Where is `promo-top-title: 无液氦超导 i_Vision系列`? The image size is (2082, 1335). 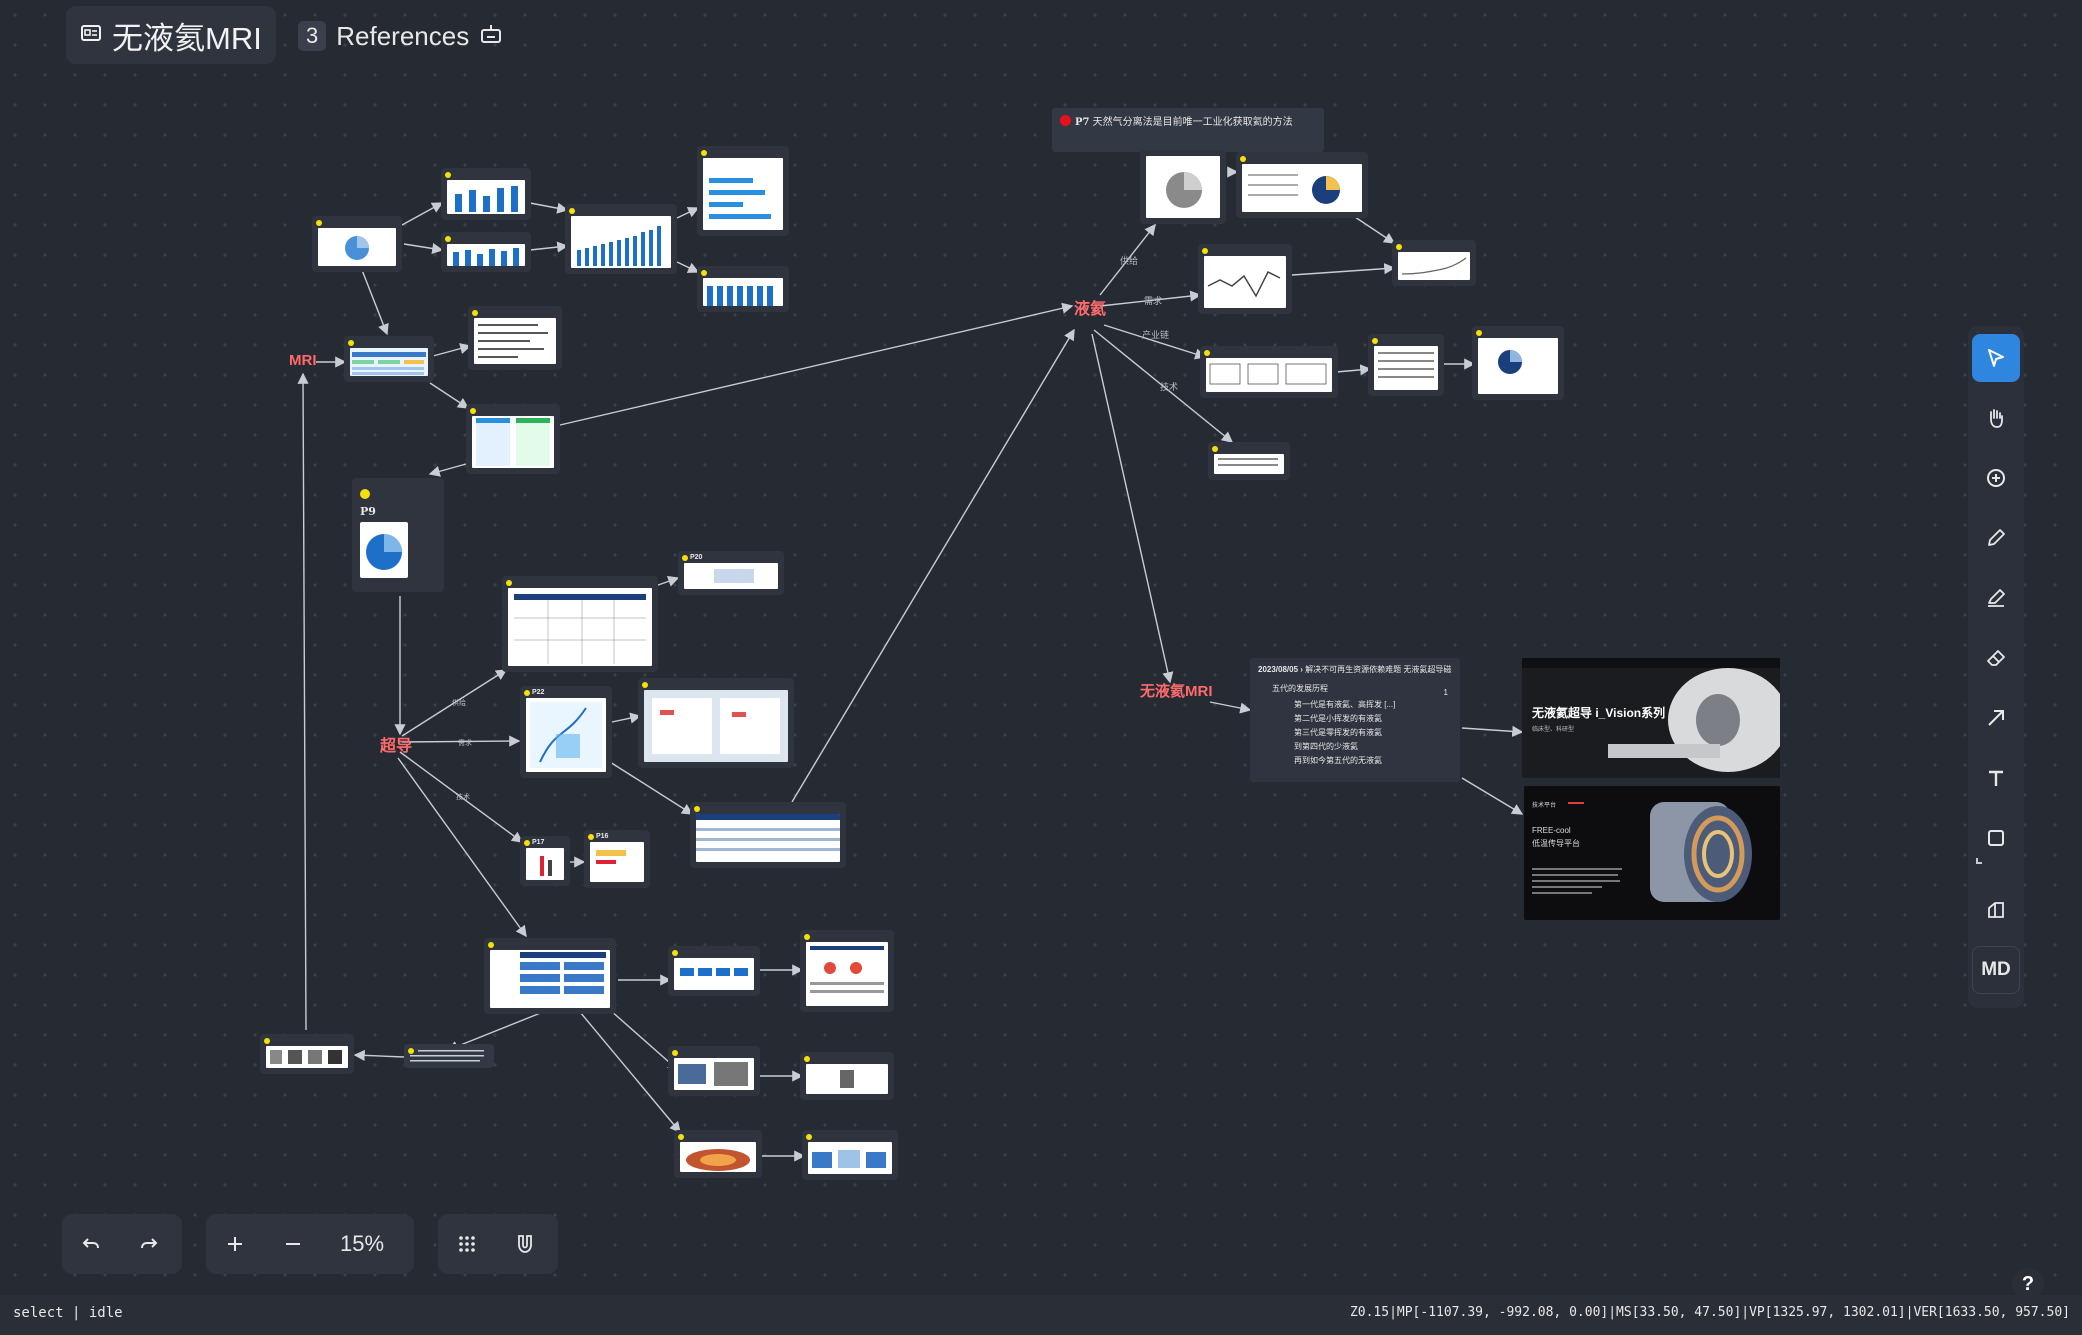
promo-top-title: 无液氦超导 i_Vision系列 is located at coordinates (1599, 713).